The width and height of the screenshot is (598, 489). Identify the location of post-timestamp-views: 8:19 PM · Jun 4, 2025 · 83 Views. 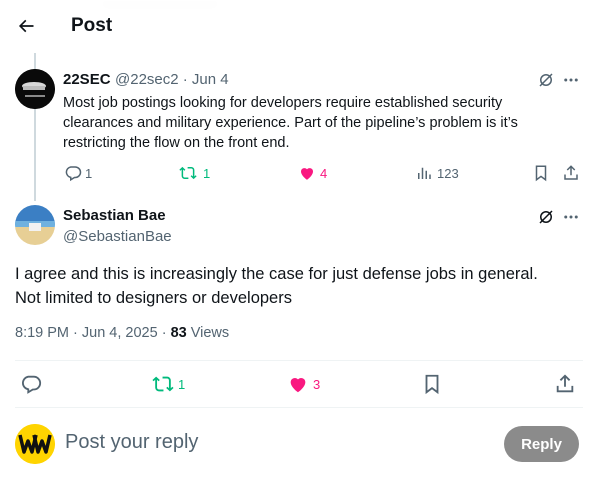
(122, 333).